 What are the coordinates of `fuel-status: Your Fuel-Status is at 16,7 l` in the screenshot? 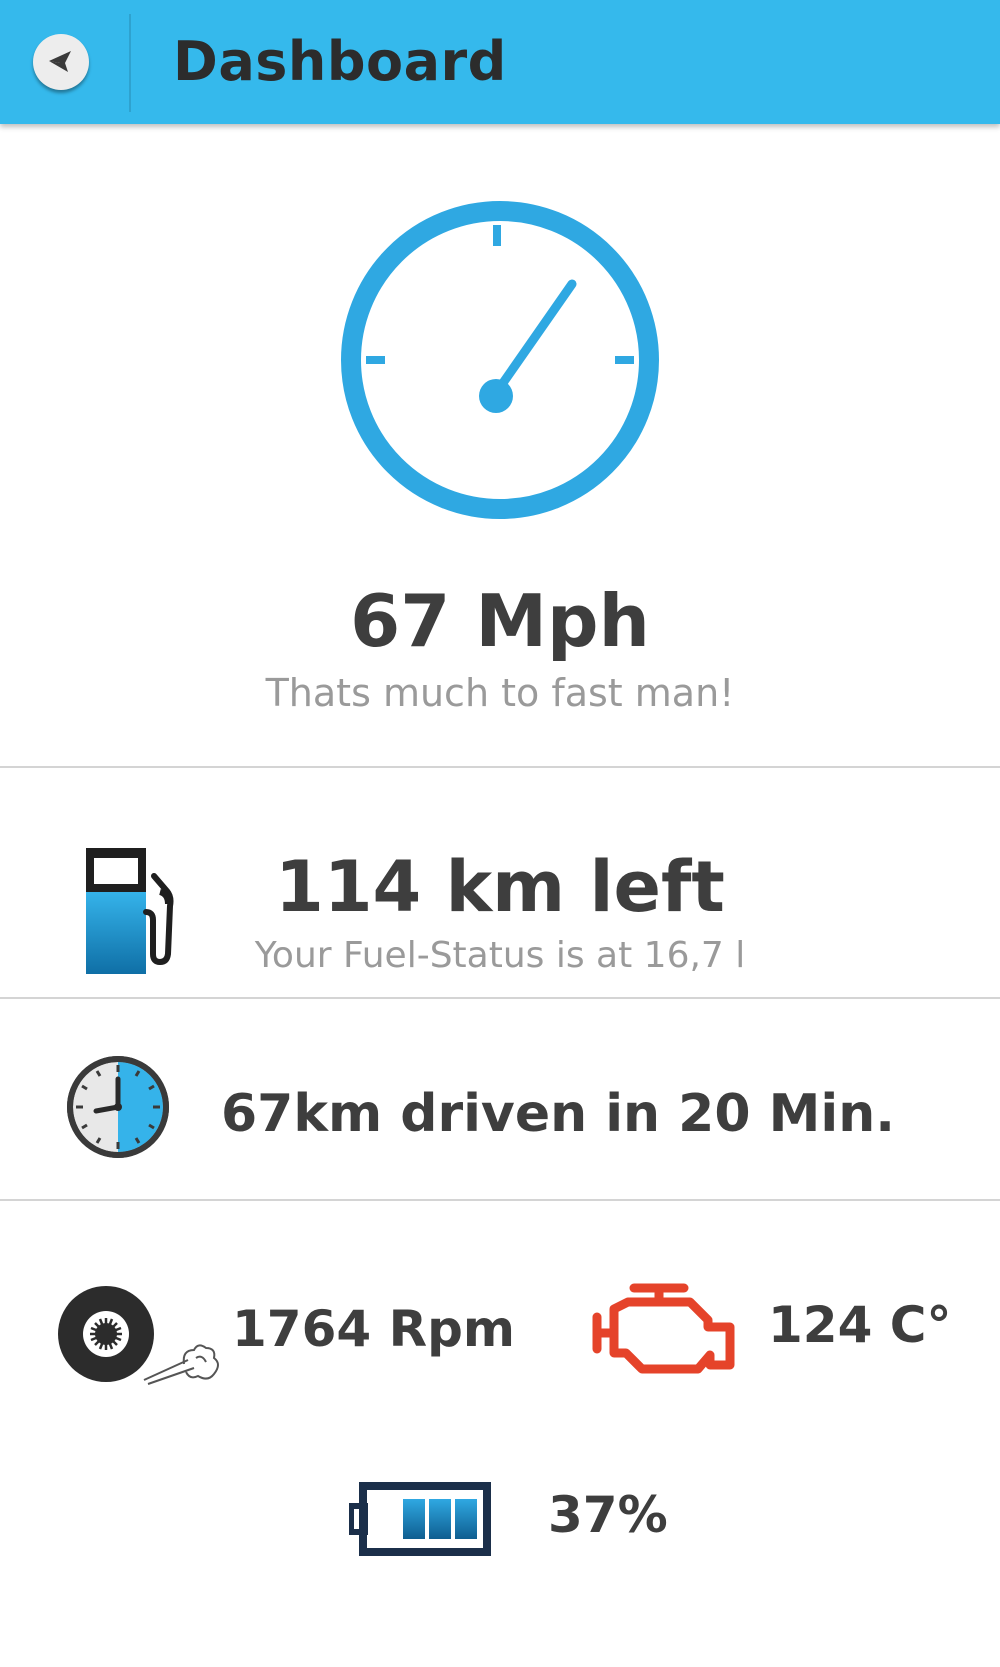 It's located at (500, 955).